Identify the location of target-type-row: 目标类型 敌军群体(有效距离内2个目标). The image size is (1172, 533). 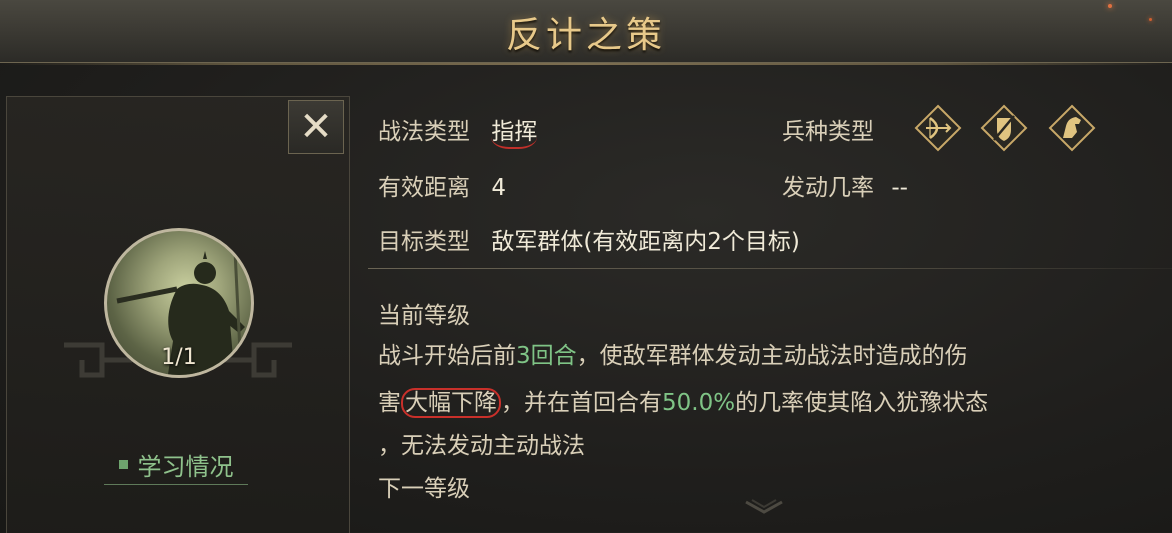
(589, 239).